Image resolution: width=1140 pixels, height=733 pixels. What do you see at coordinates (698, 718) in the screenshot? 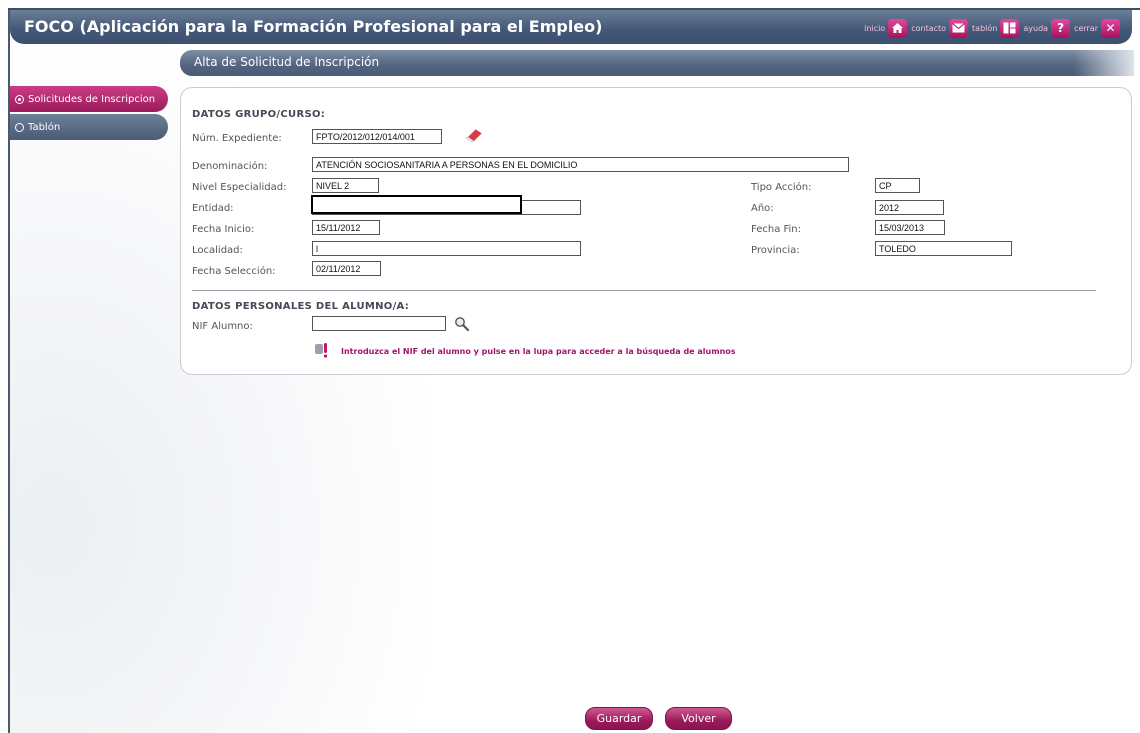
I see `back-button: Volver` at bounding box center [698, 718].